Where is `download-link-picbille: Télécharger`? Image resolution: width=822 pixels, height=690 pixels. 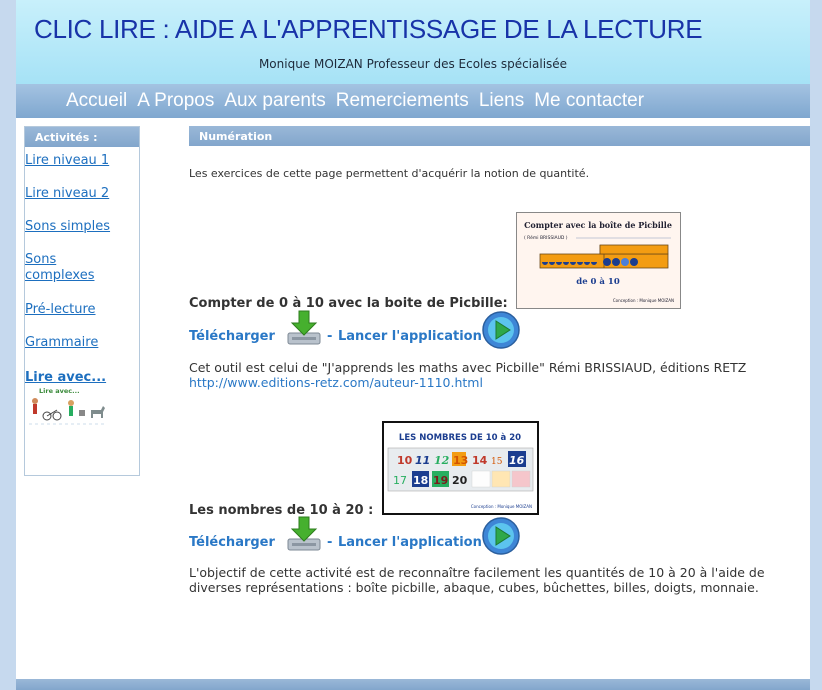
download-link-picbille: Télécharger is located at coordinates (232, 336).